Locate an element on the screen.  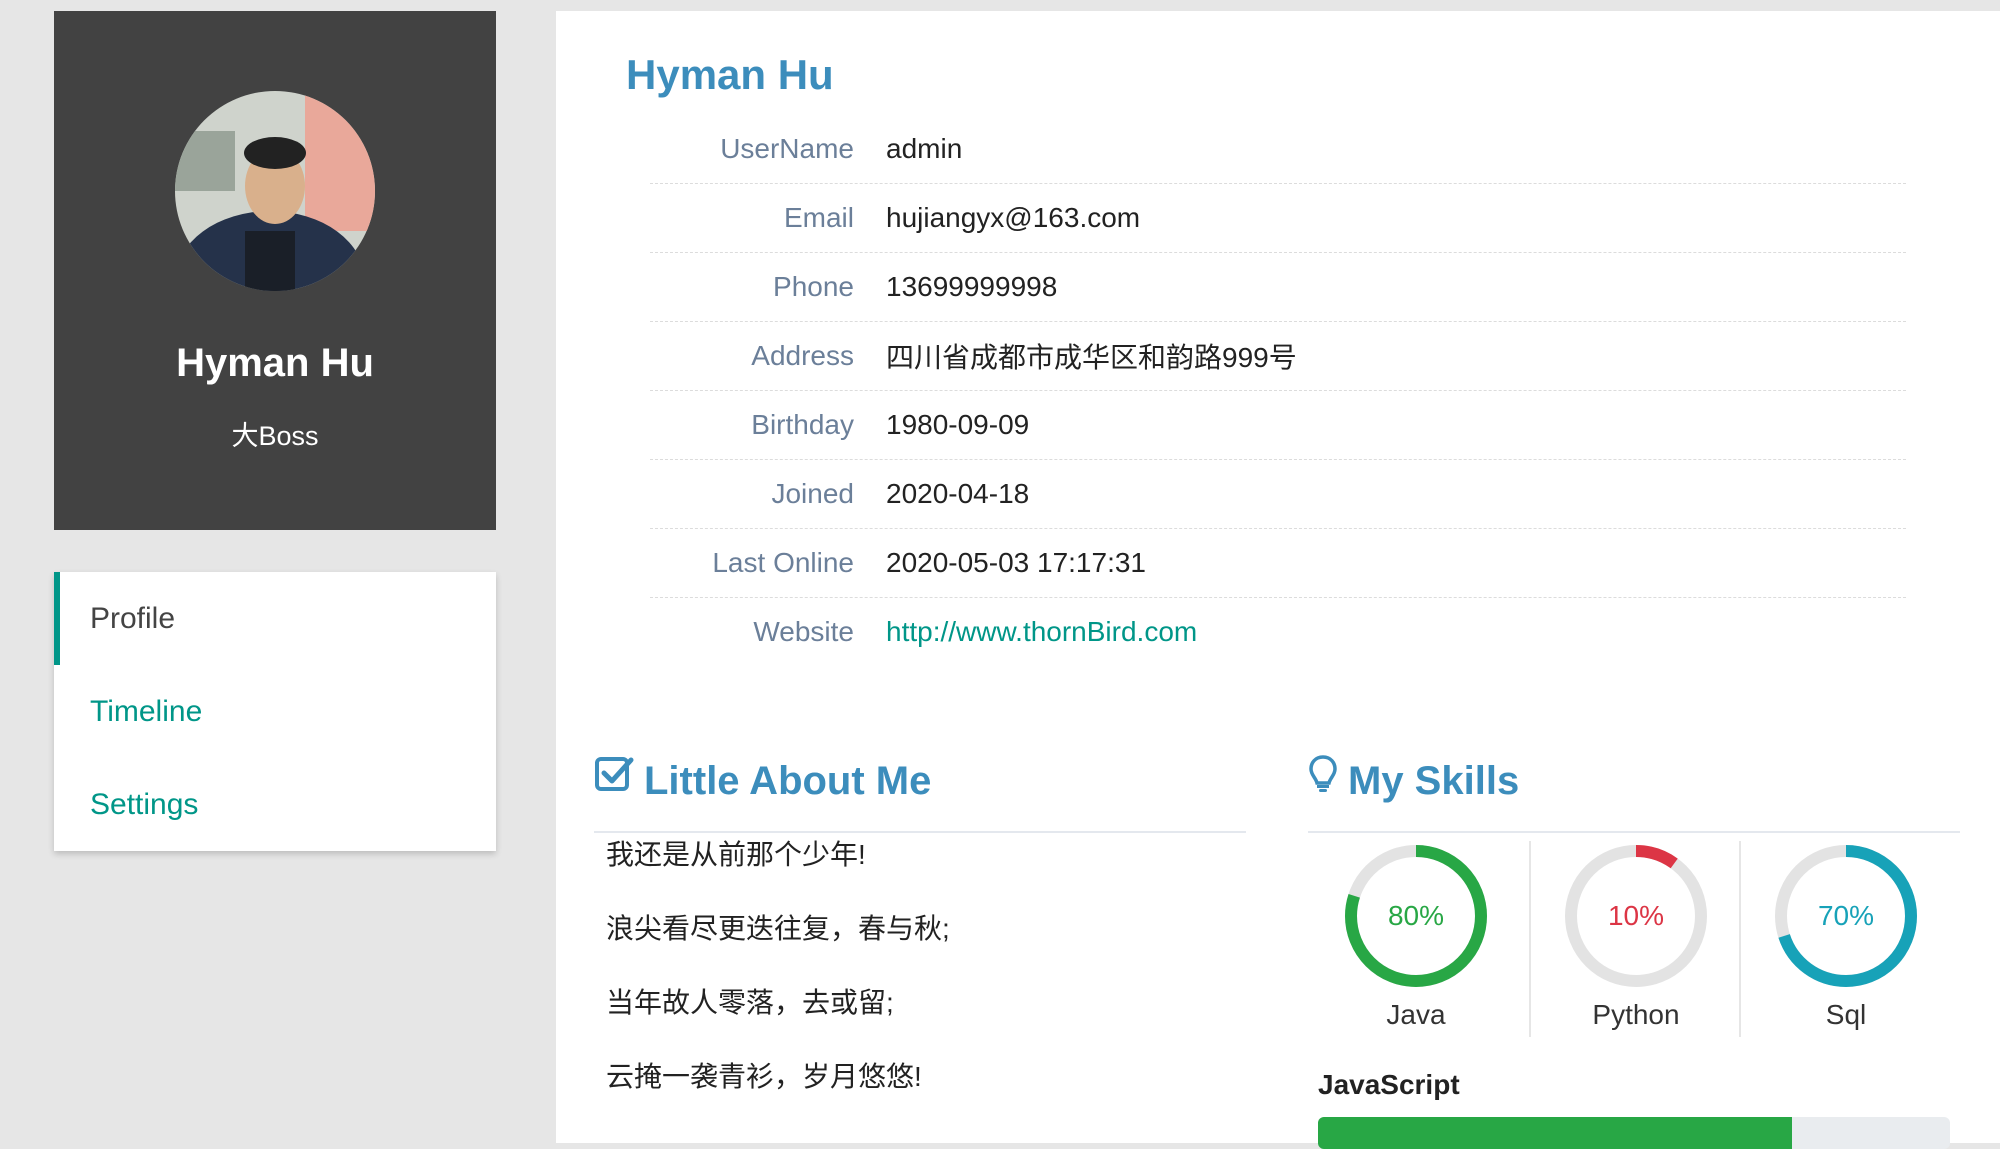
info-row-last-online: Last Online 2020-05-03 17:17:31 is located at coordinates (1278, 563).